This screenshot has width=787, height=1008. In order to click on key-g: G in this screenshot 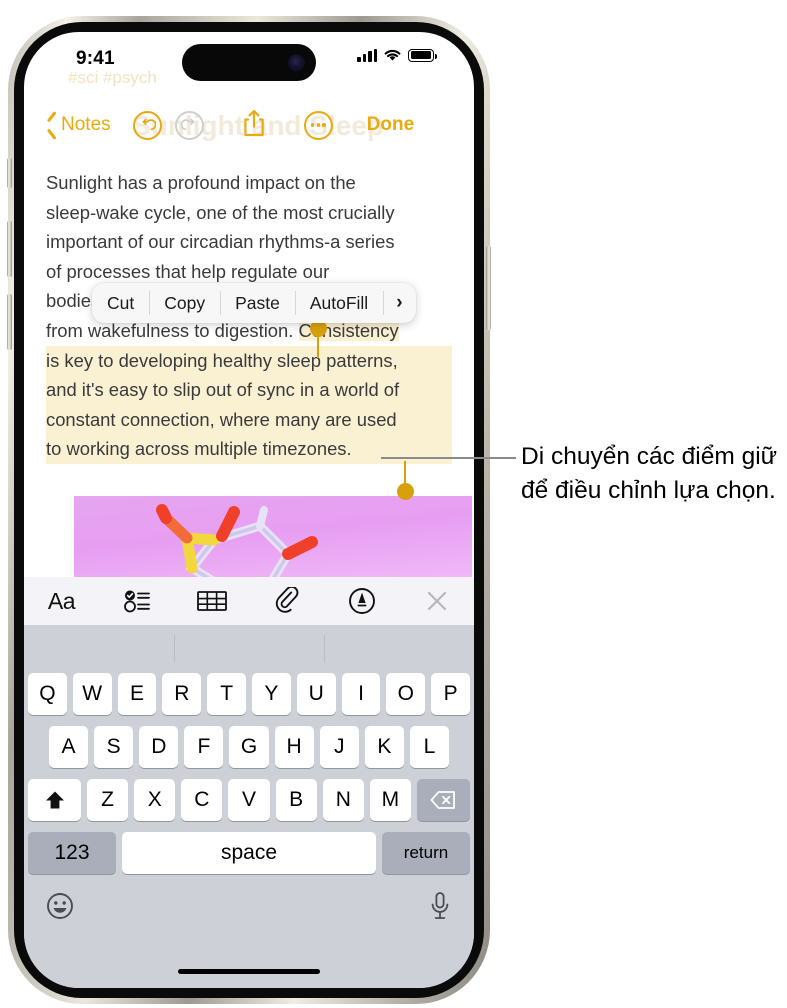, I will do `click(249, 747)`.